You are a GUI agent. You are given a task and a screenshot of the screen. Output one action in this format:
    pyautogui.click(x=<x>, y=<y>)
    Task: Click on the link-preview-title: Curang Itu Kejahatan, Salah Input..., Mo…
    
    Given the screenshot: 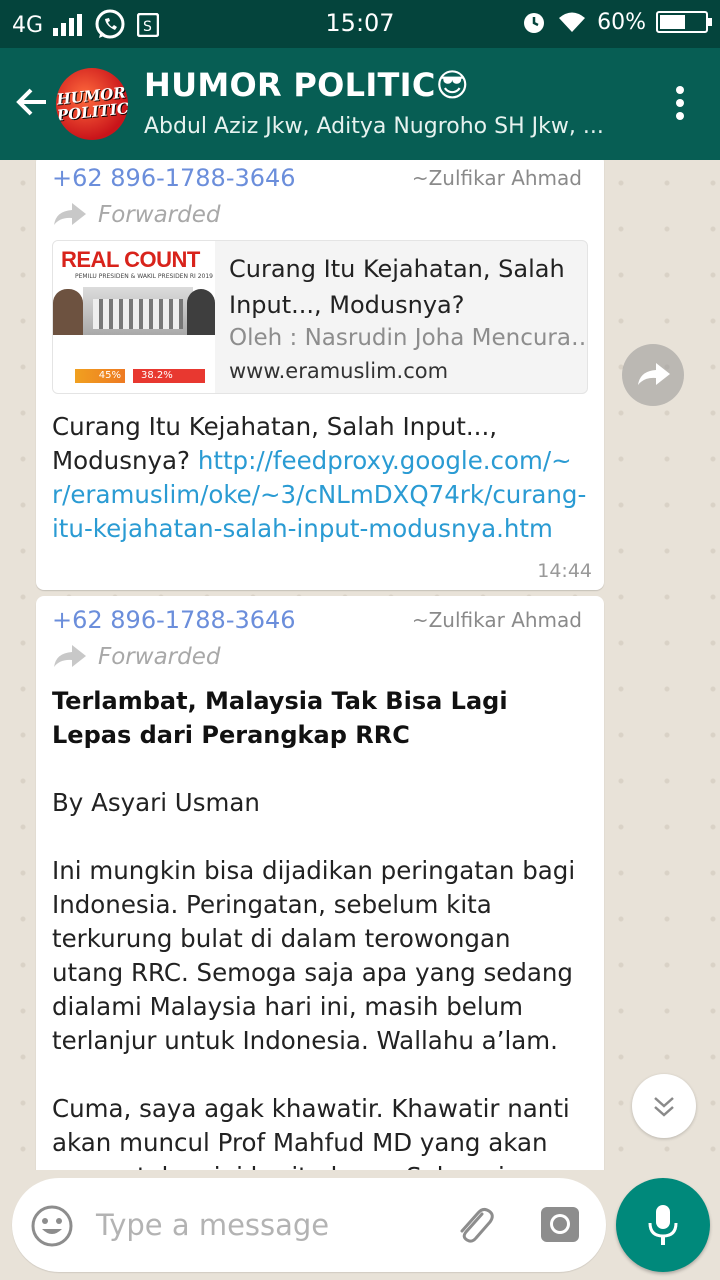 What is the action you would take?
    pyautogui.click(x=397, y=287)
    